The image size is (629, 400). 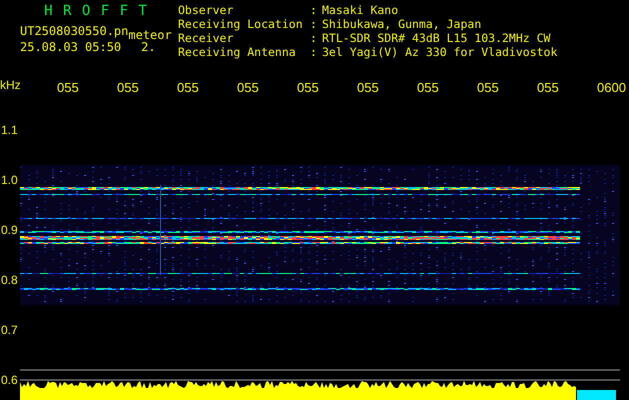 What do you see at coordinates (437, 39) in the screenshot?
I see `info-value: RTL-SDR SDR# 43dB L15 103.2MHz CW` at bounding box center [437, 39].